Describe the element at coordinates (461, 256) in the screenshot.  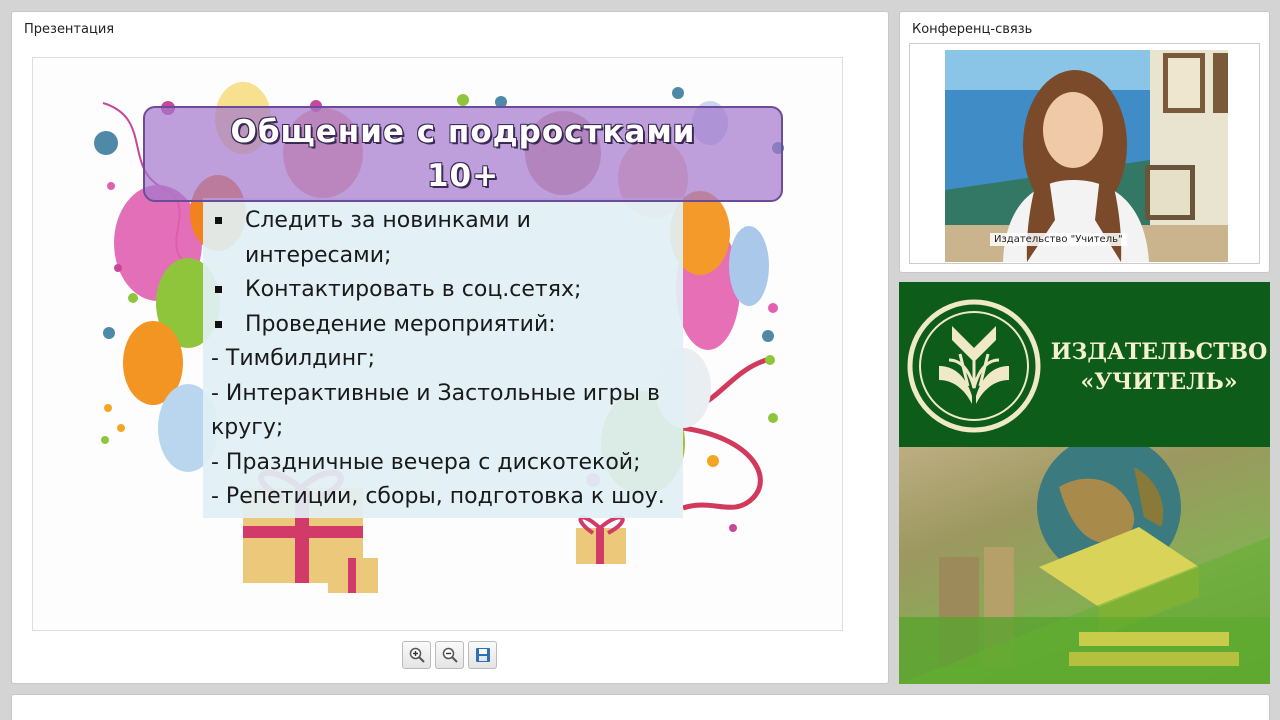
I see `bullet-item-continuation: интересами;` at that location.